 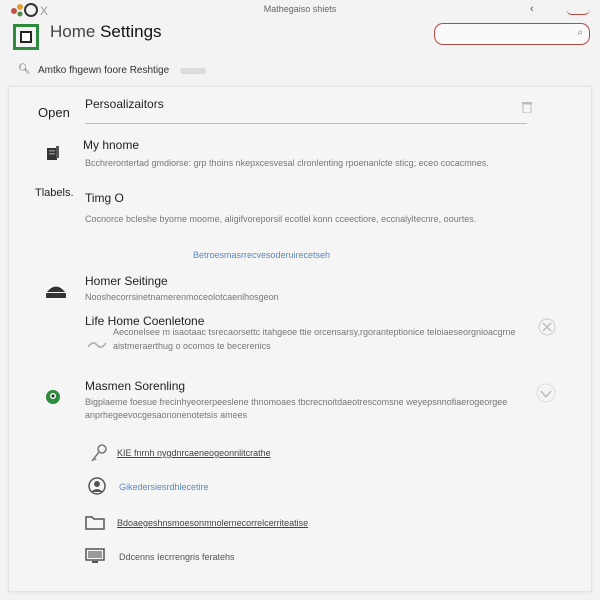 What do you see at coordinates (532, 9) in the screenshot?
I see `back-arrow-icon: ‹` at bounding box center [532, 9].